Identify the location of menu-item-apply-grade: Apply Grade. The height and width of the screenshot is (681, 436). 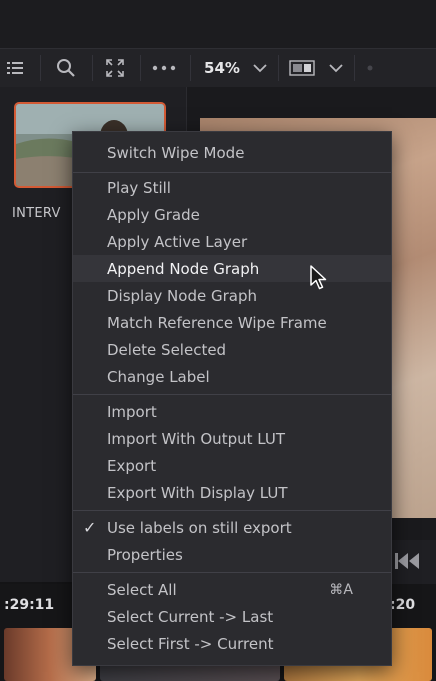
(232, 214).